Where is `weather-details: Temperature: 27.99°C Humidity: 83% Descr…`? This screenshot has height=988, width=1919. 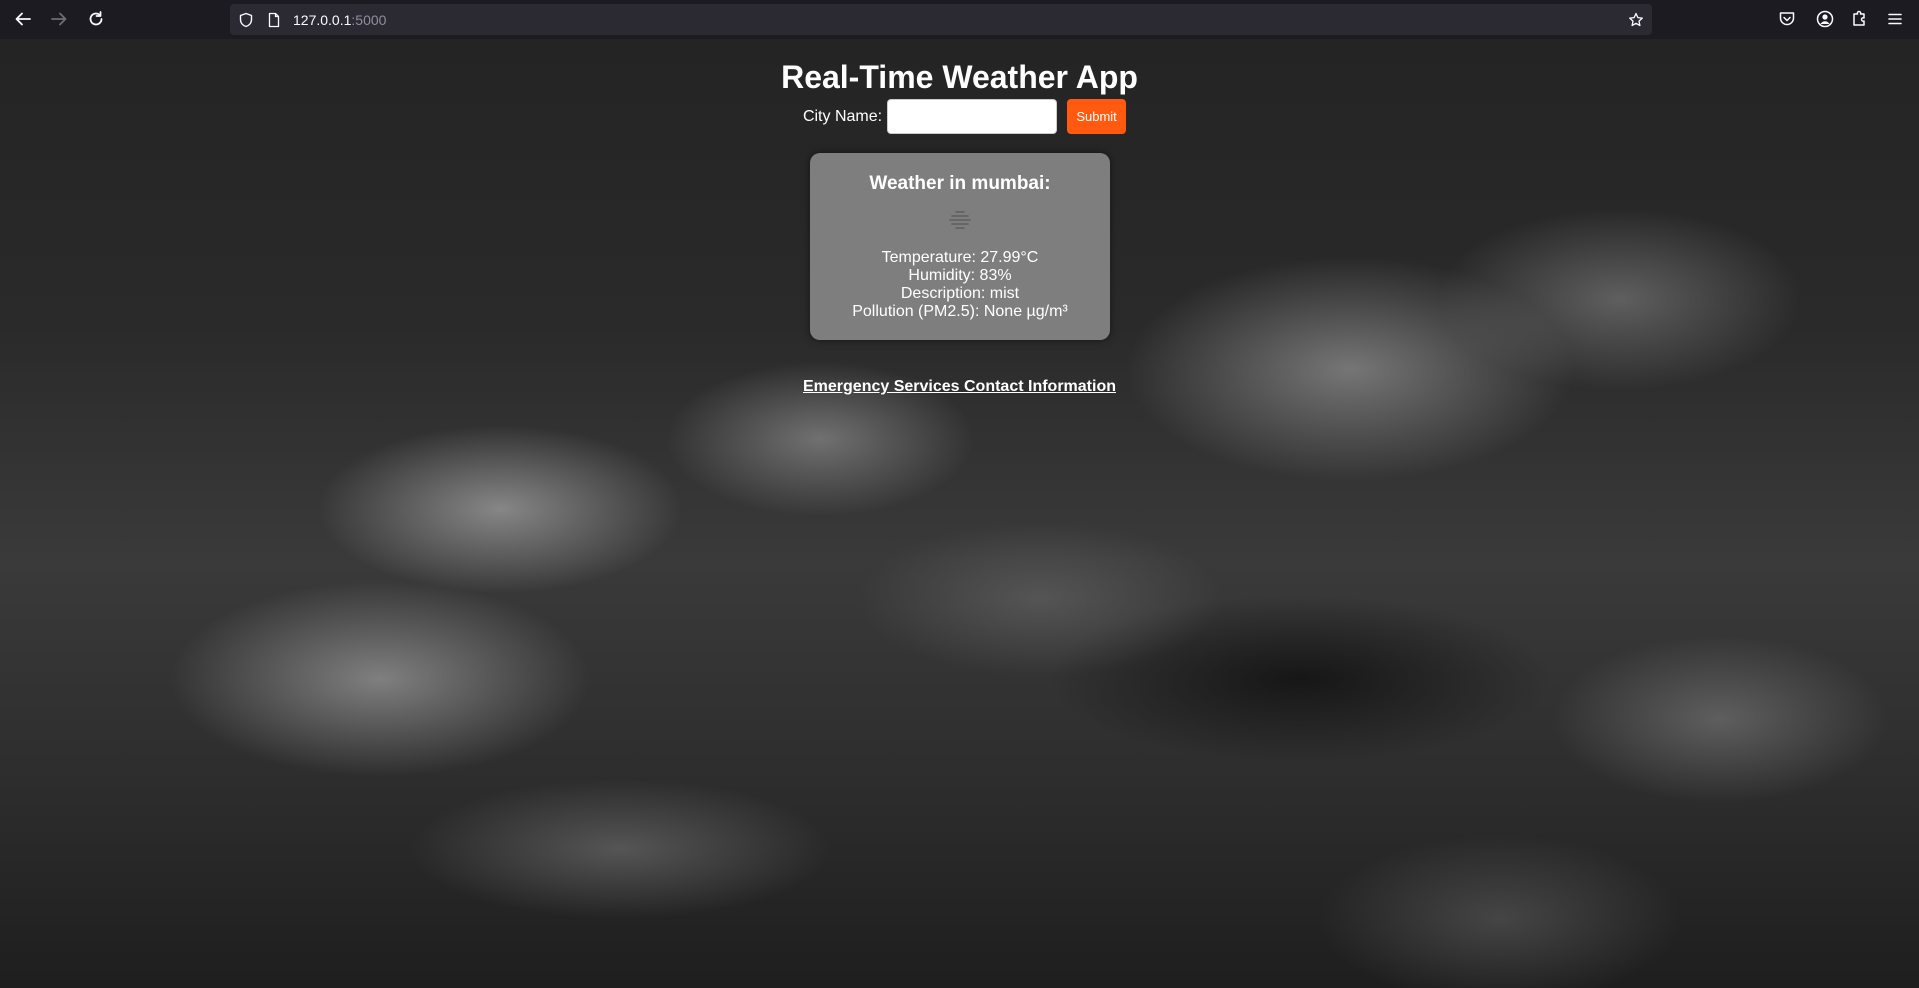
weather-details: Temperature: 27.99°C Humidity: 83% Descr… is located at coordinates (960, 285).